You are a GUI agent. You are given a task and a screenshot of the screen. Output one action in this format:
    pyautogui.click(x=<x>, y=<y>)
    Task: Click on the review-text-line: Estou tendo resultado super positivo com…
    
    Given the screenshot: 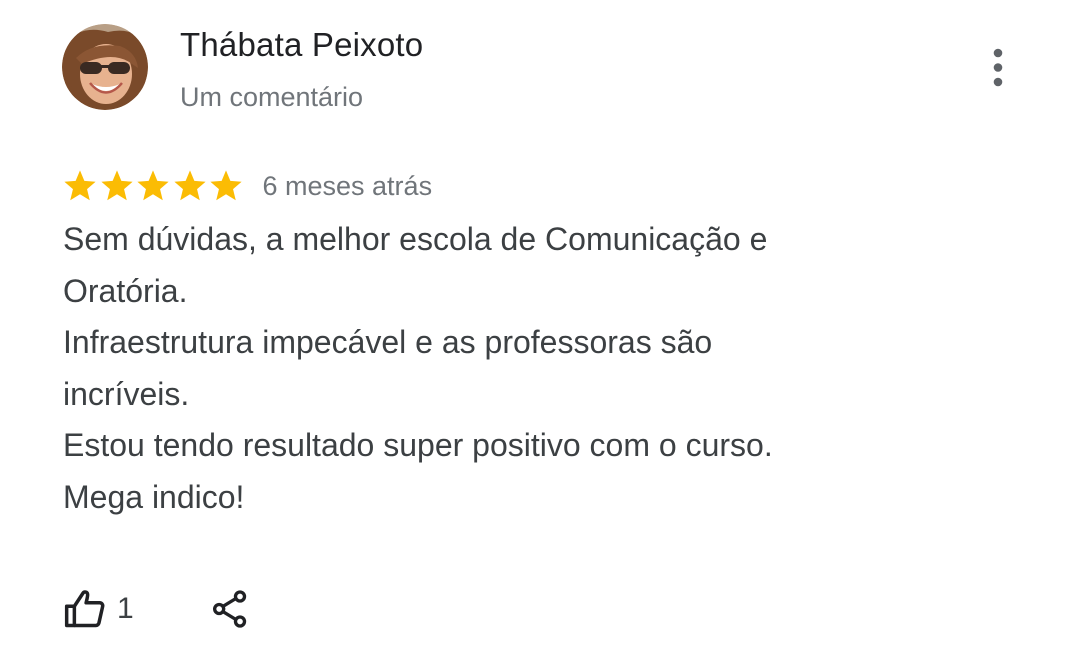 What is the action you would take?
    pyautogui.click(x=418, y=445)
    